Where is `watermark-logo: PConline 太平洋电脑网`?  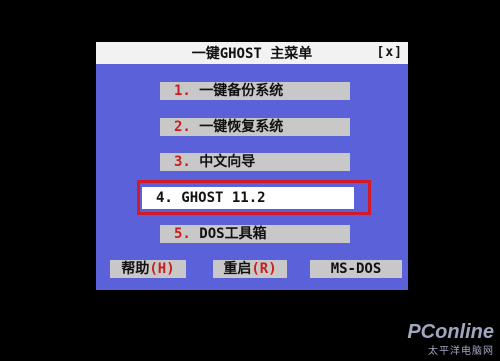
watermark-logo: PConline 太平洋电脑网 is located at coordinates (450, 339).